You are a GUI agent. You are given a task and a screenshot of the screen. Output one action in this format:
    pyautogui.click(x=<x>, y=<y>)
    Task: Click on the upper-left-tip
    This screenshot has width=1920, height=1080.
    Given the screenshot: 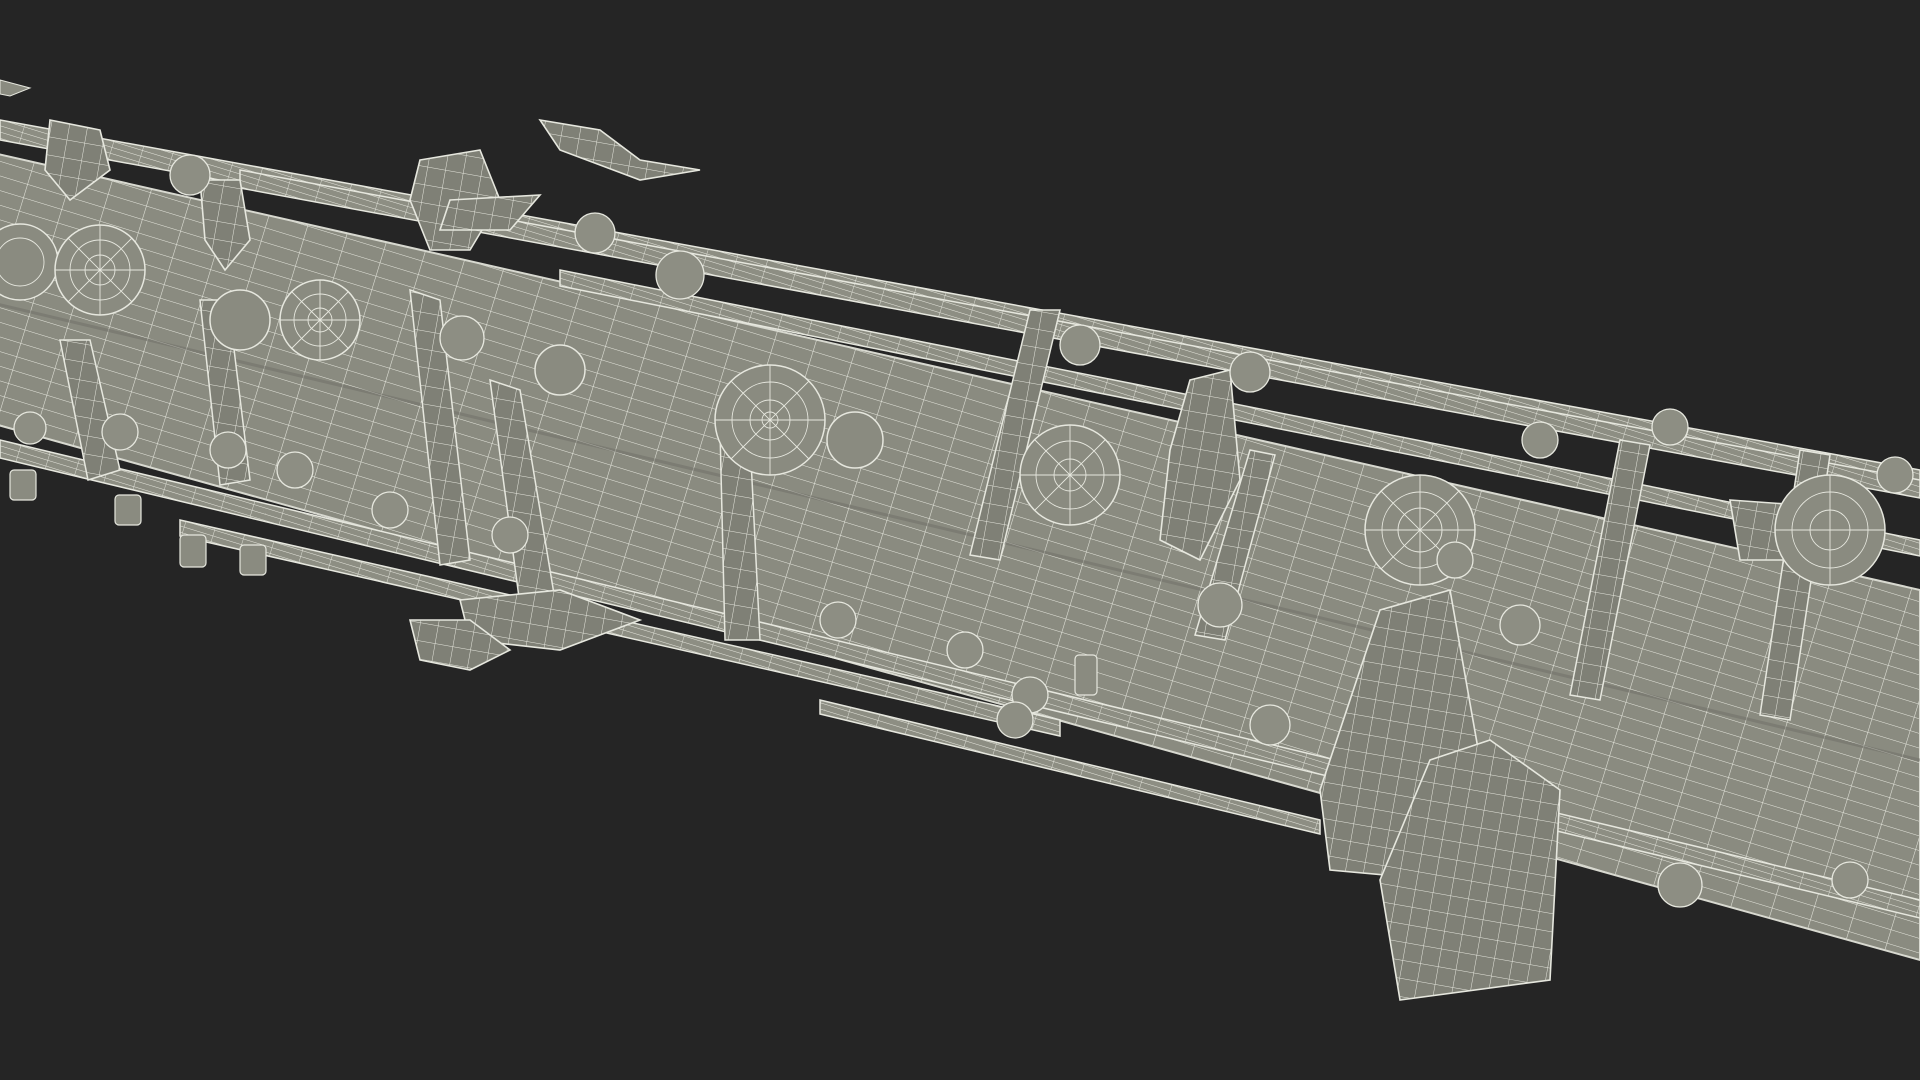 What is the action you would take?
    pyautogui.click(x=16, y=88)
    